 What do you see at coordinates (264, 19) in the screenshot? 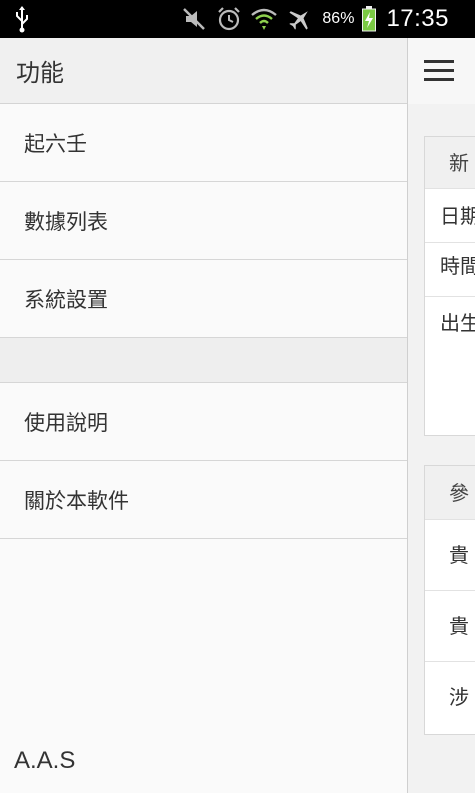
I see `wifi-icon` at bounding box center [264, 19].